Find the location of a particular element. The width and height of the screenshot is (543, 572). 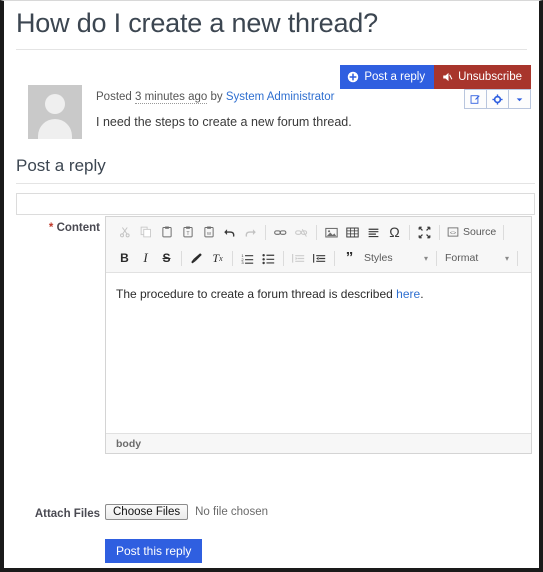

italic-icon: I is located at coordinates (145, 258).